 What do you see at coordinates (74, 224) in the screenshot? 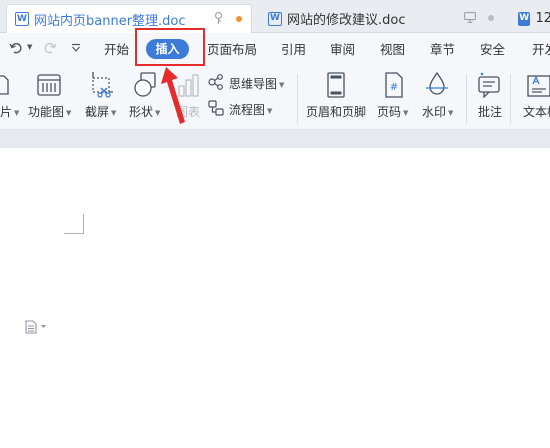
I see `margin-corner-mark` at bounding box center [74, 224].